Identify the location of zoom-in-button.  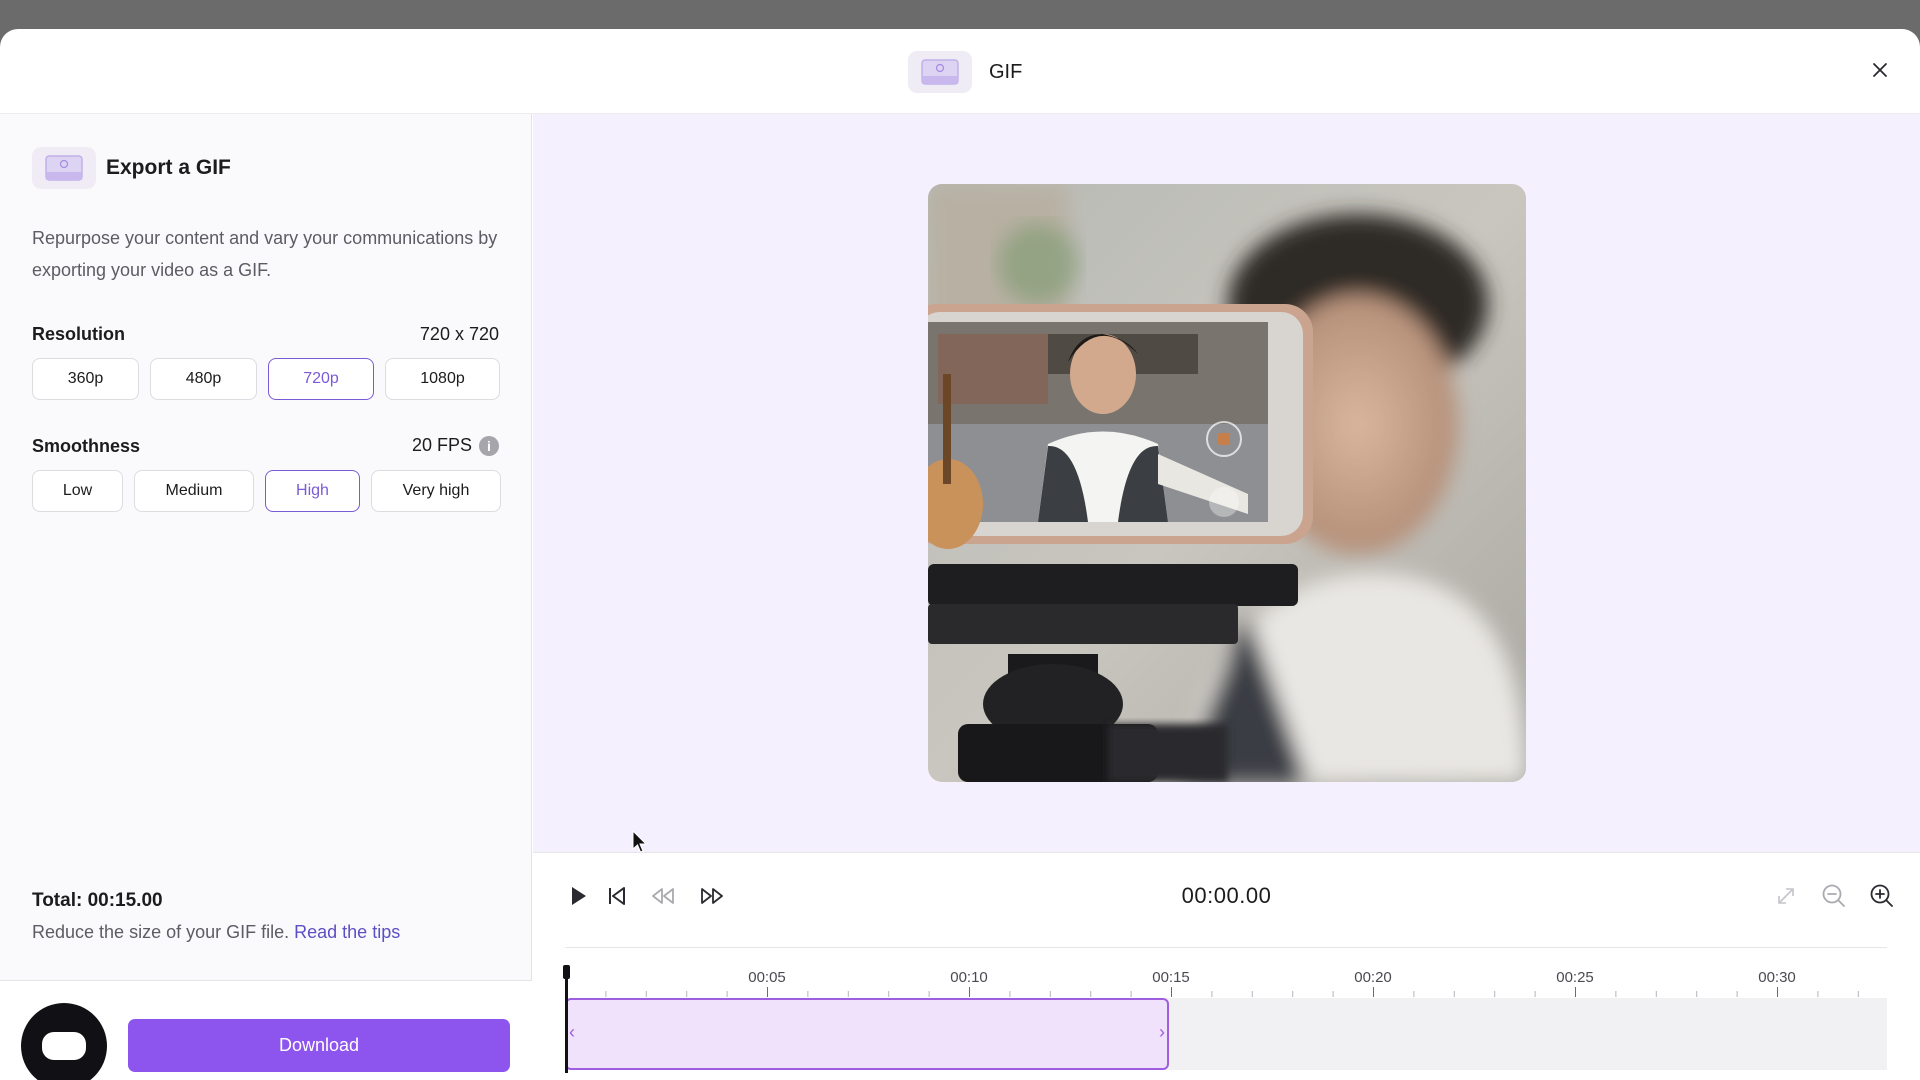
(1882, 896).